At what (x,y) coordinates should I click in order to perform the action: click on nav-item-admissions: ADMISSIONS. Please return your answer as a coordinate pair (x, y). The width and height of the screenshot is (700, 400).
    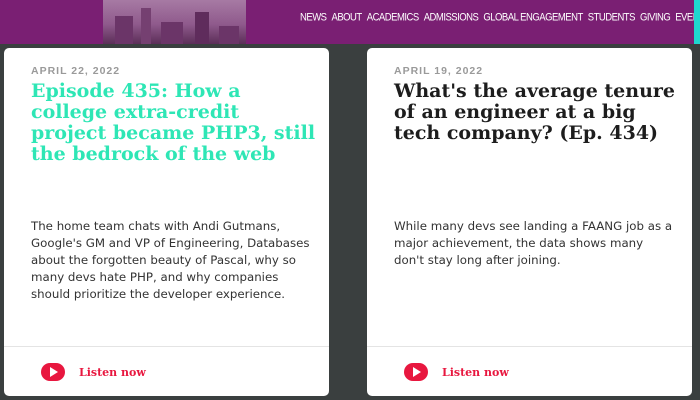
    Looking at the image, I should click on (451, 17).